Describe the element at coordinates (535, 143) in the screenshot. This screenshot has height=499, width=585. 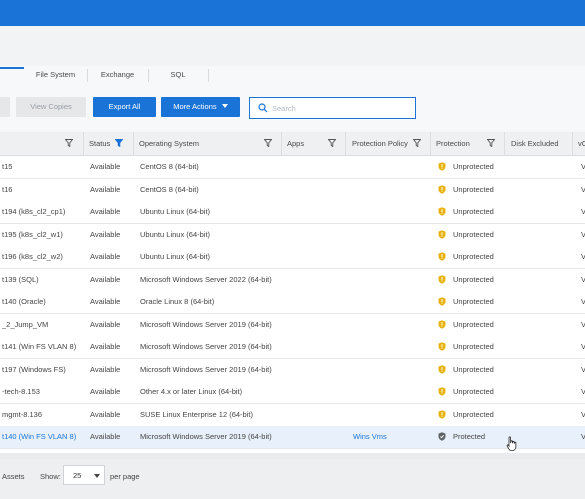
I see `column-header-disk-excluded: Disk Excluded` at that location.